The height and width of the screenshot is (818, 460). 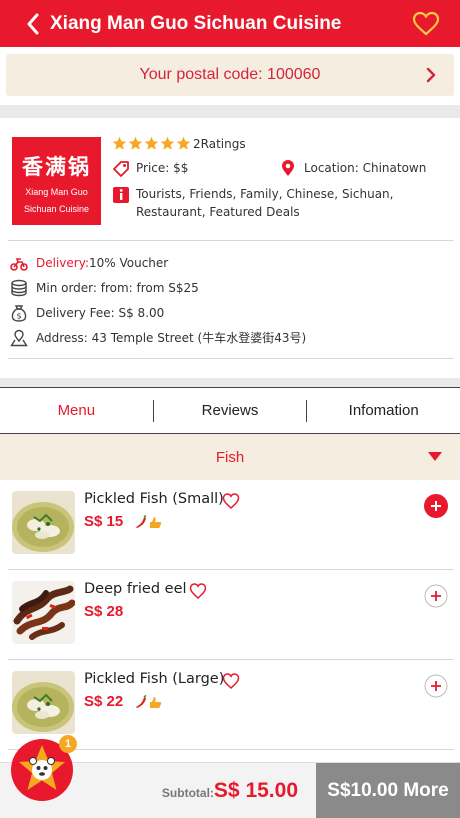 What do you see at coordinates (230, 525) in the screenshot?
I see `menu-item: Pickled Fish (Small) S$ 15` at bounding box center [230, 525].